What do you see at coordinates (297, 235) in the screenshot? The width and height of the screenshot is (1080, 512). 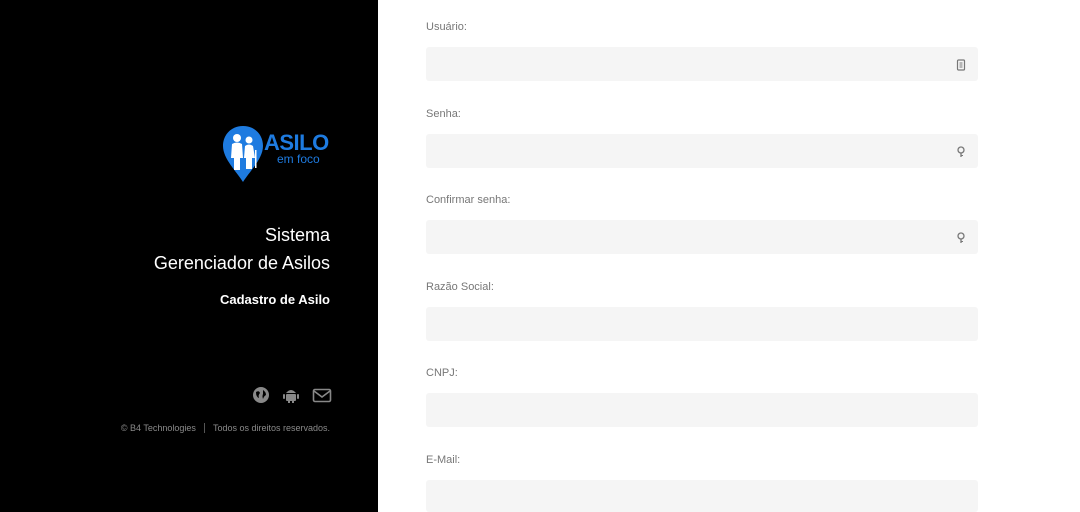 I see `title-line-1: Sistema` at bounding box center [297, 235].